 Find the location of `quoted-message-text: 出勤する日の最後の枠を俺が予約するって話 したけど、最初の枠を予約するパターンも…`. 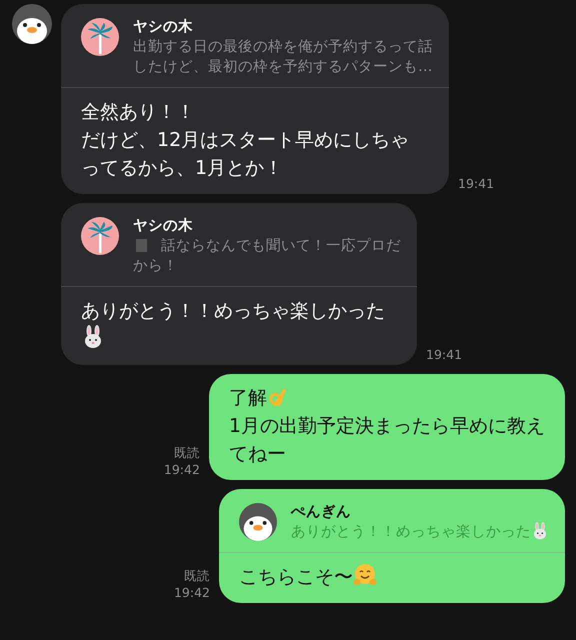

quoted-message-text: 出勤する日の最後の枠を俺が予約するって話 したけど、最初の枠を予約するパターンも… is located at coordinates (283, 57).